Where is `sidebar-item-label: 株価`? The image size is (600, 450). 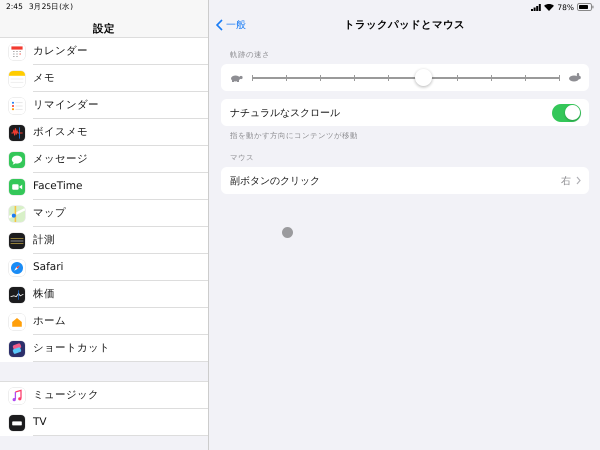 sidebar-item-label: 株価 is located at coordinates (44, 294).